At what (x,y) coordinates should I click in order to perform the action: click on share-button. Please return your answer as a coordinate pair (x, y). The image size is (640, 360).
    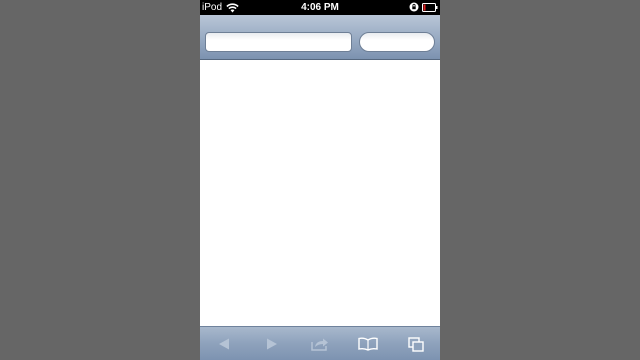
    Looking at the image, I should click on (320, 343).